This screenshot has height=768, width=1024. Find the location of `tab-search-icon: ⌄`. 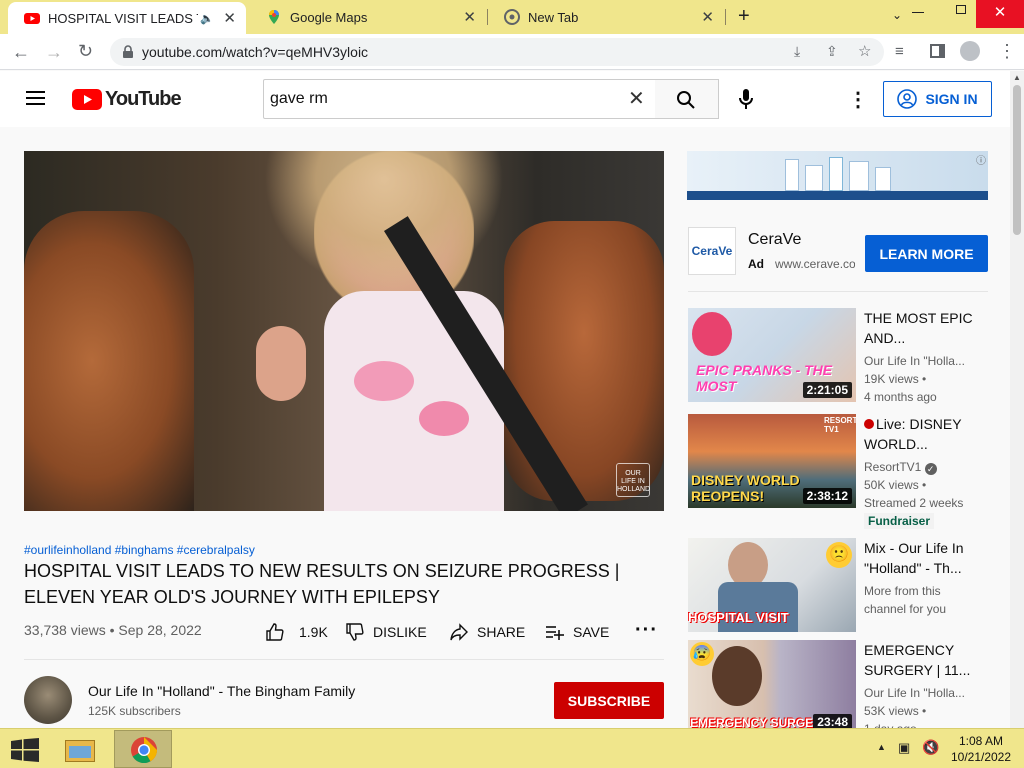

tab-search-icon: ⌄ is located at coordinates (897, 15).